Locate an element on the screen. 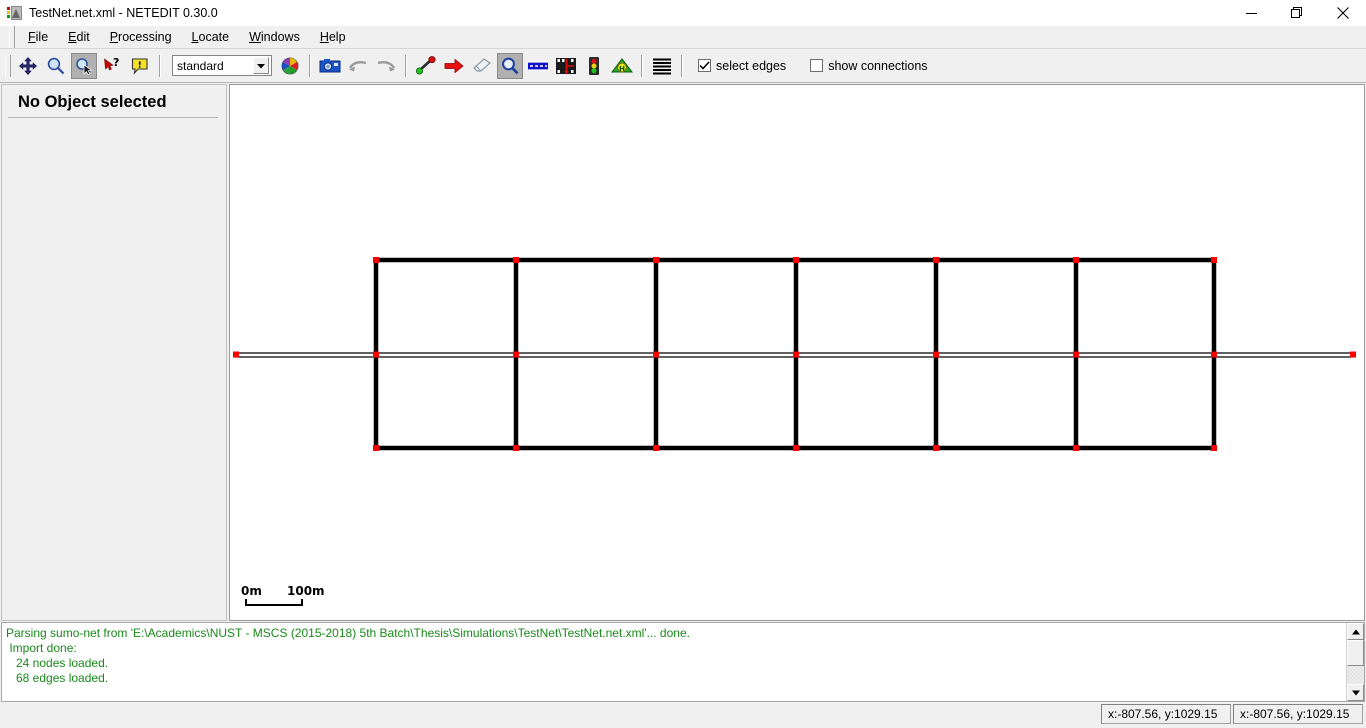 The image size is (1366, 728). scroll-up-arrow-icon is located at coordinates (1355, 631).